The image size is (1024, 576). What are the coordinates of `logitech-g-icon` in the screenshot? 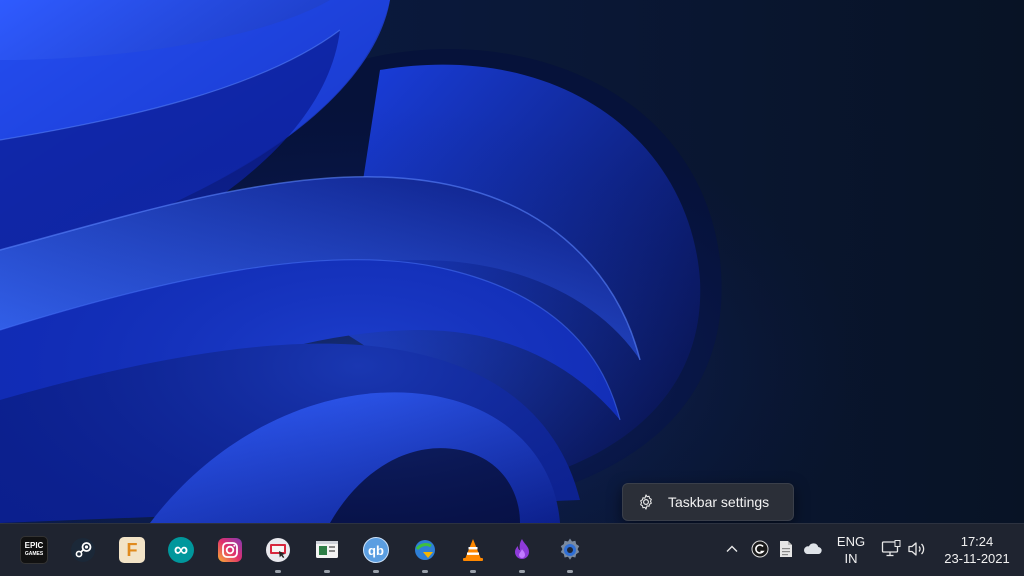 It's located at (760, 549).